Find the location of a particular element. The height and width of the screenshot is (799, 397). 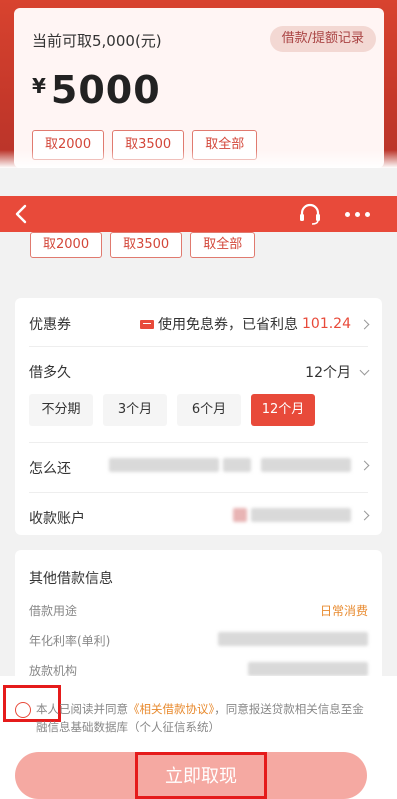

headset-icon is located at coordinates (310, 214).